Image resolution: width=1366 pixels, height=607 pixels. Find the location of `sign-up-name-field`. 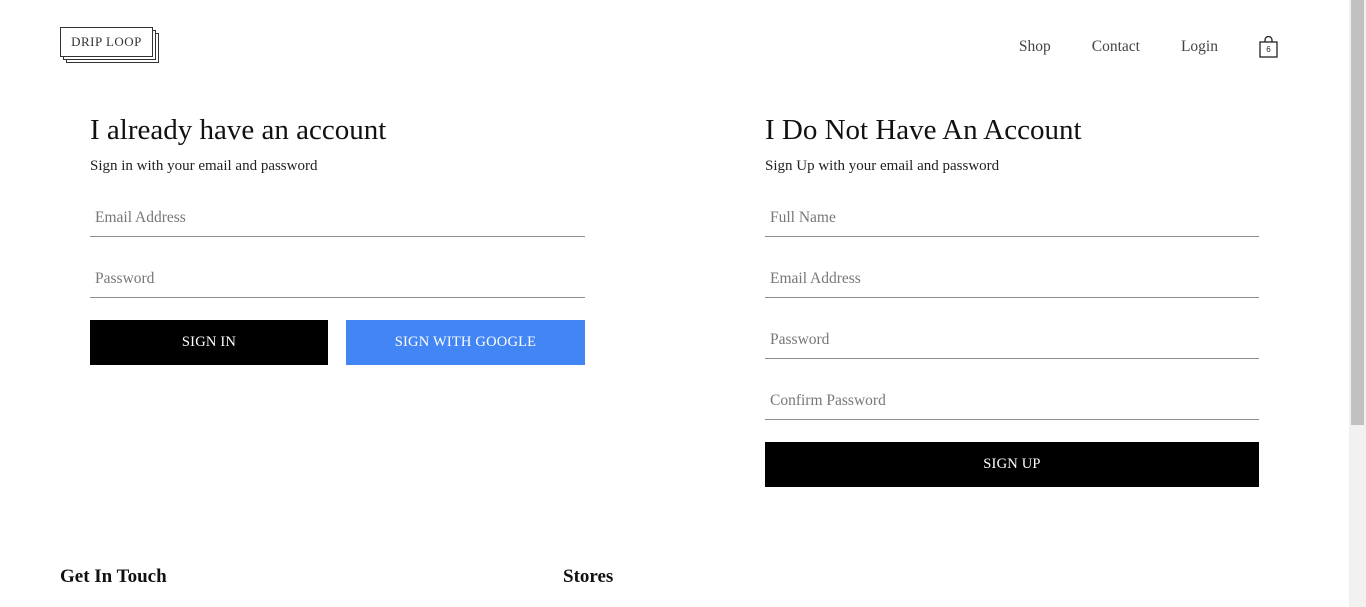

sign-up-name-field is located at coordinates (1012, 215).